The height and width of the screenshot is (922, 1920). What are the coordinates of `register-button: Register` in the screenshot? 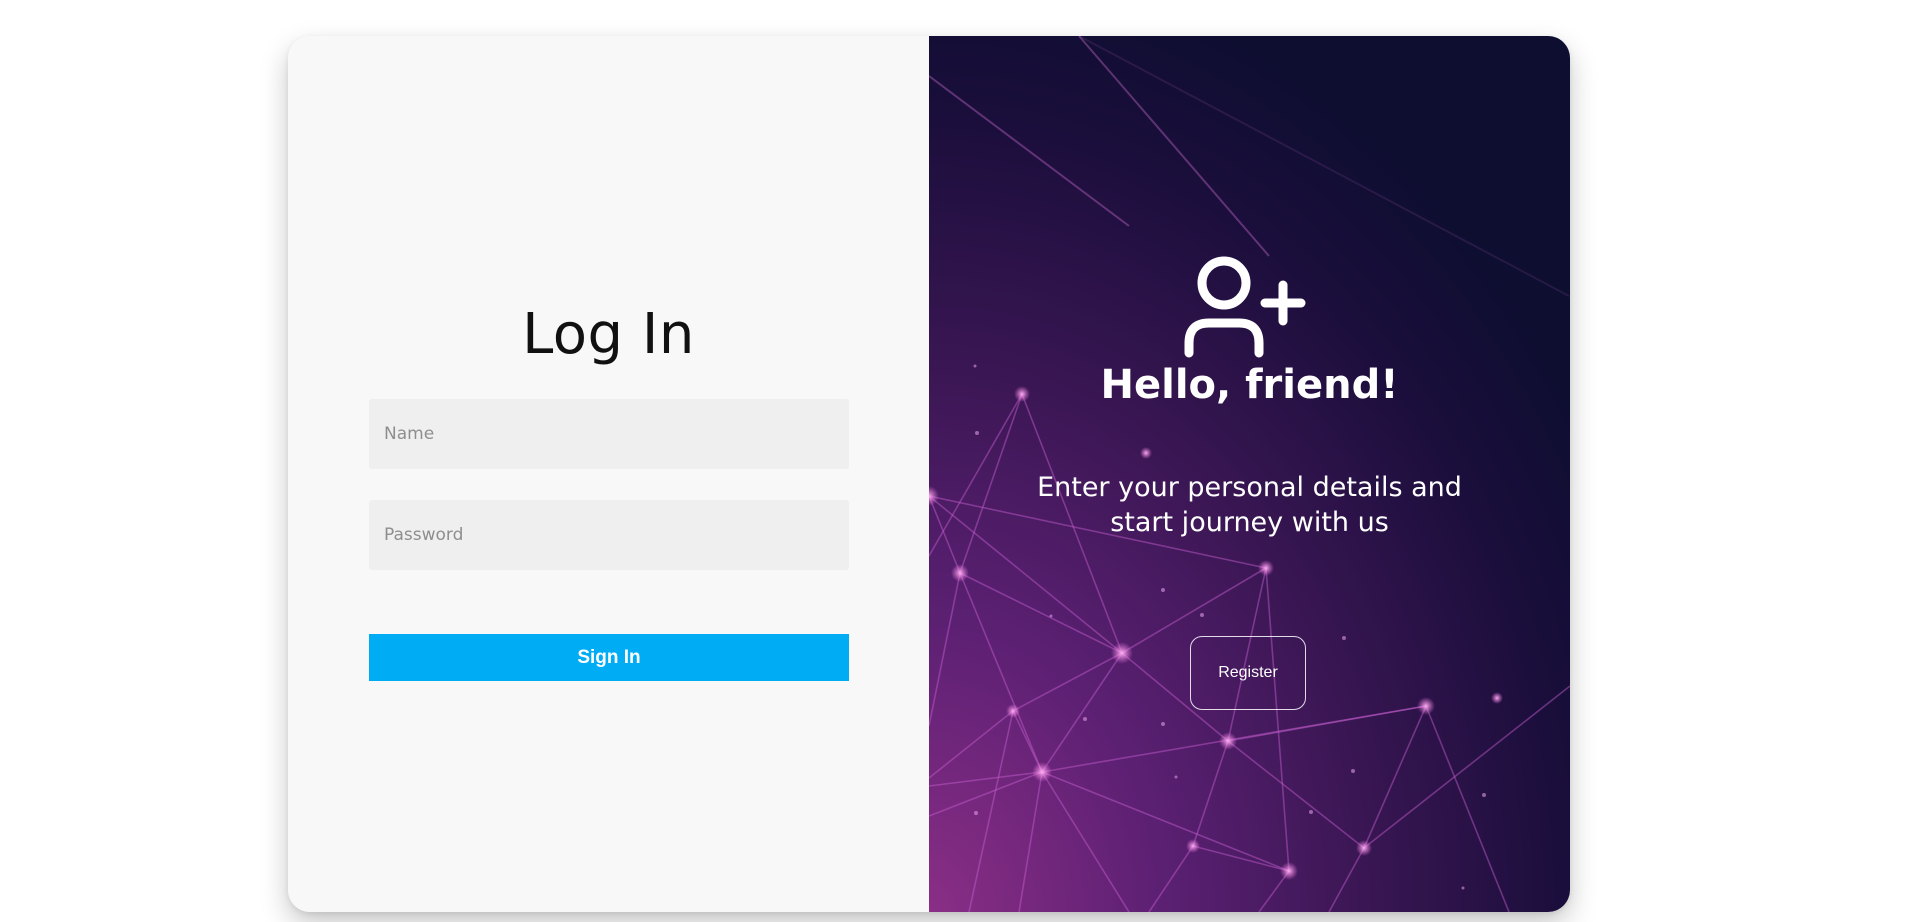 It's located at (1248, 673).